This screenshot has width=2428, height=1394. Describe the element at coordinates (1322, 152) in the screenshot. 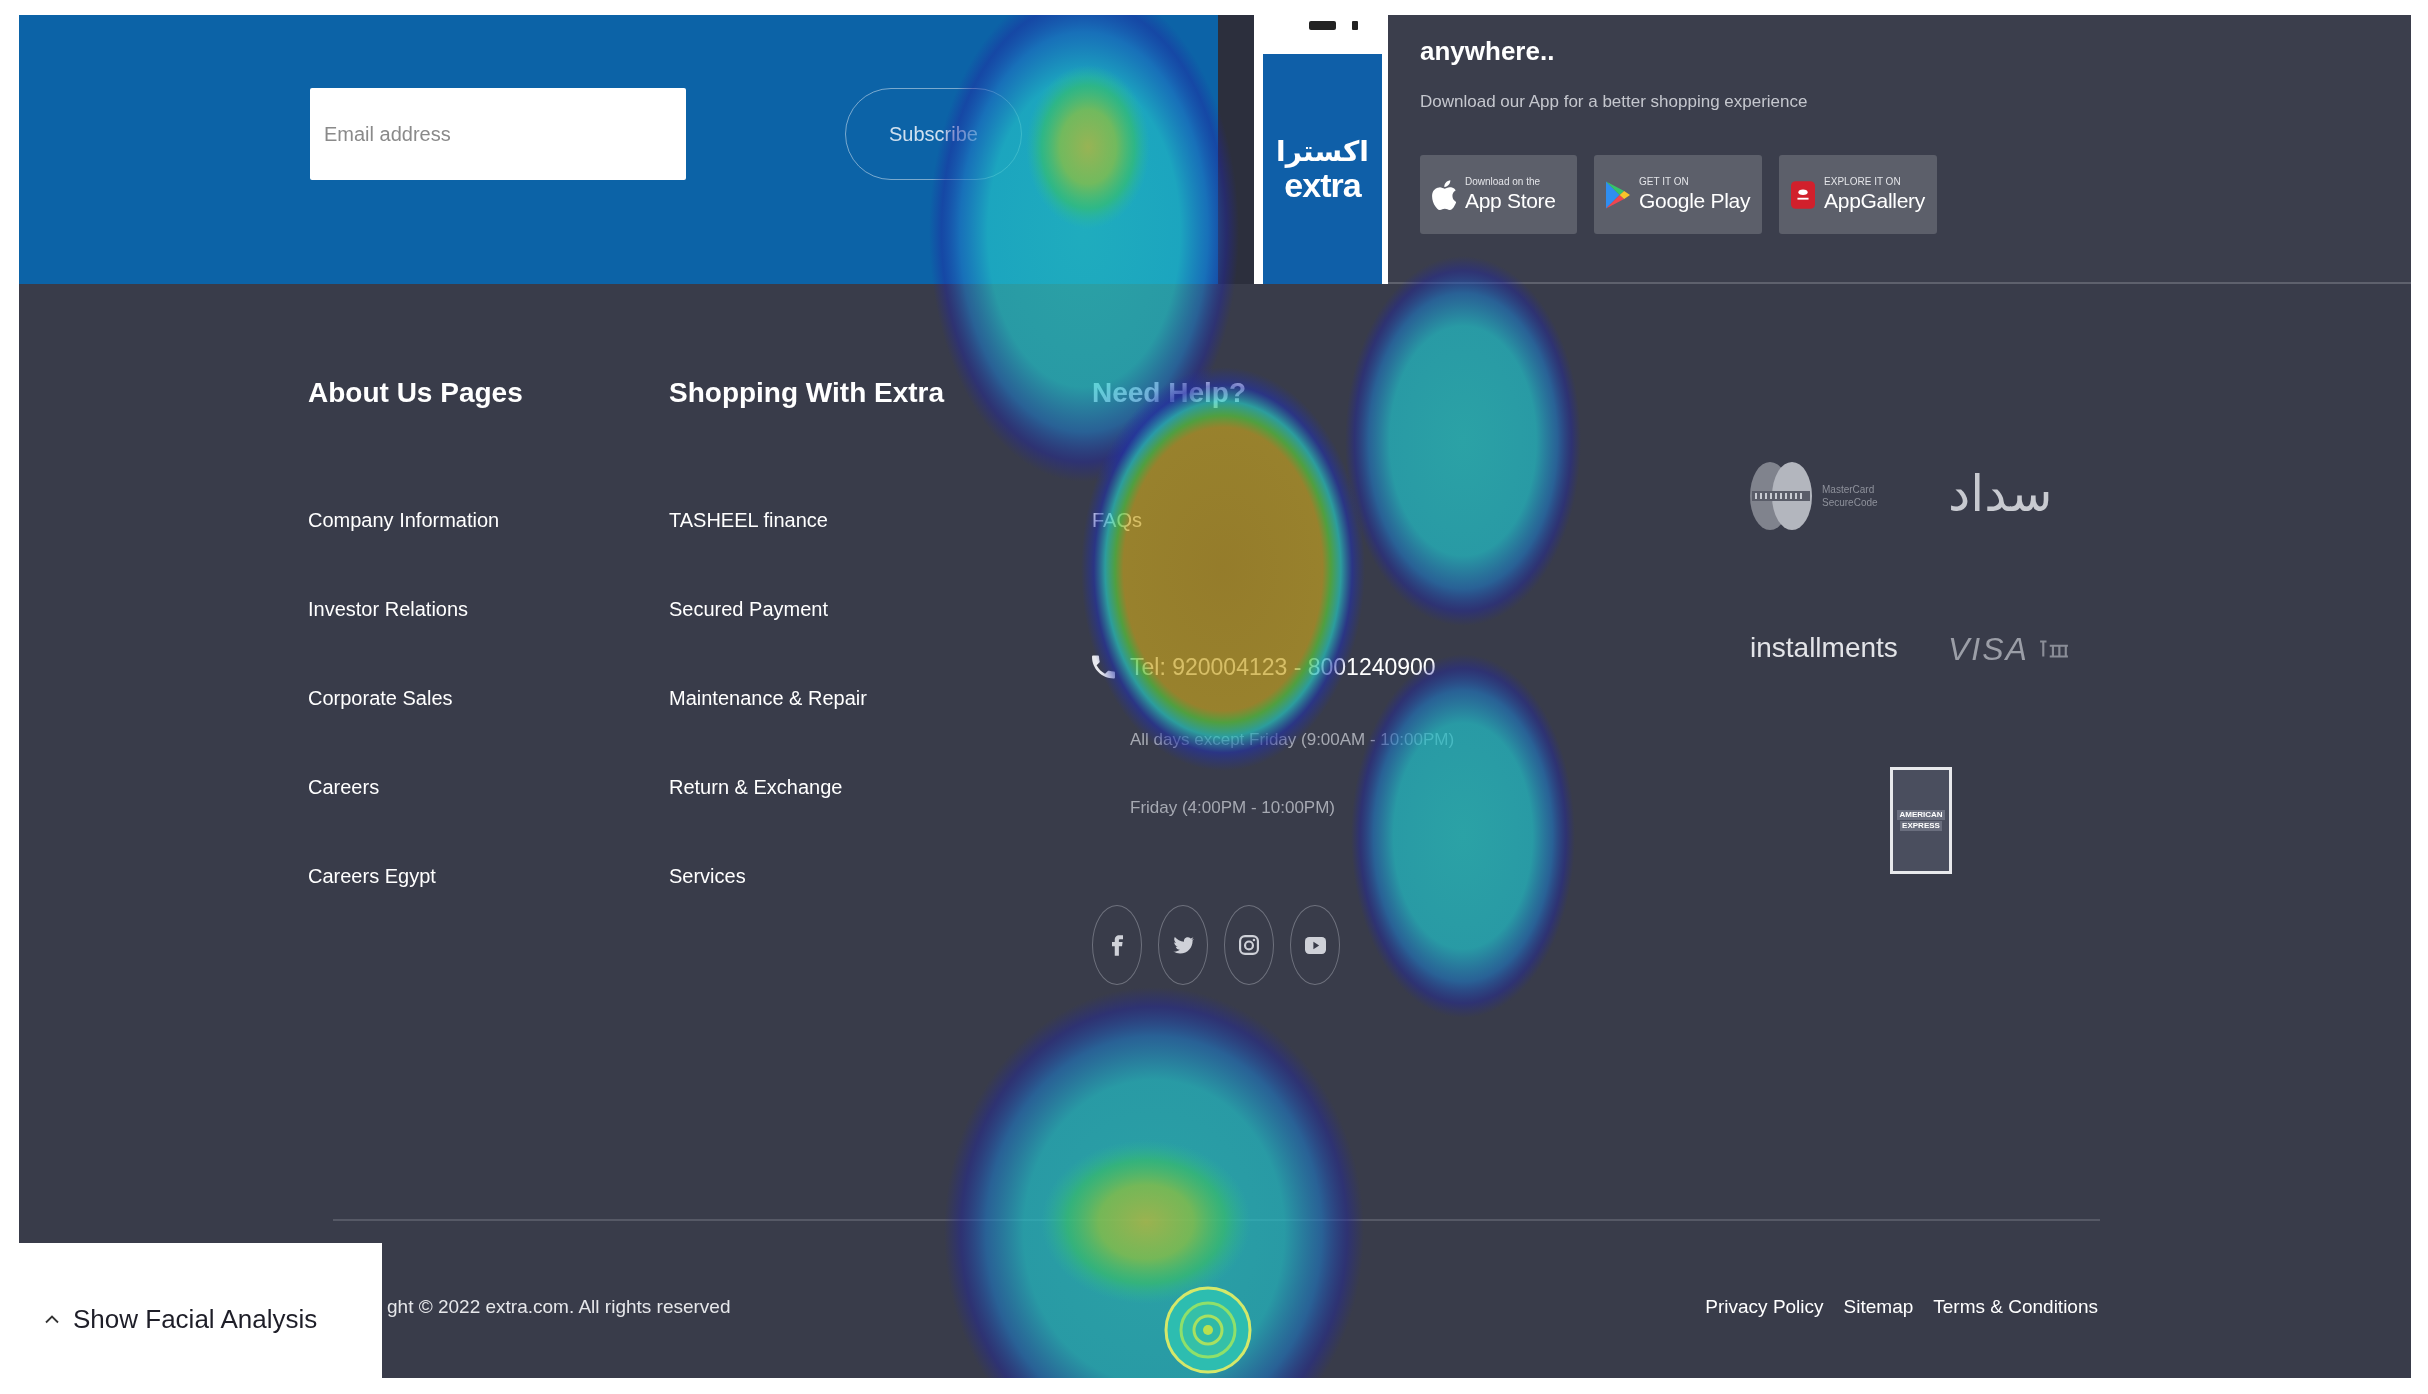

I see `logo-text: اكسترا` at that location.